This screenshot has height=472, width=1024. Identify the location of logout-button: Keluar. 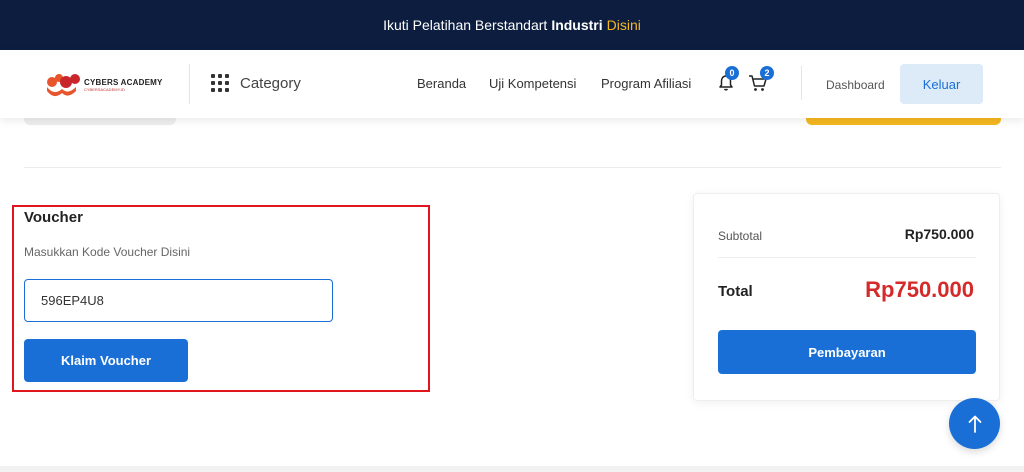
(941, 84).